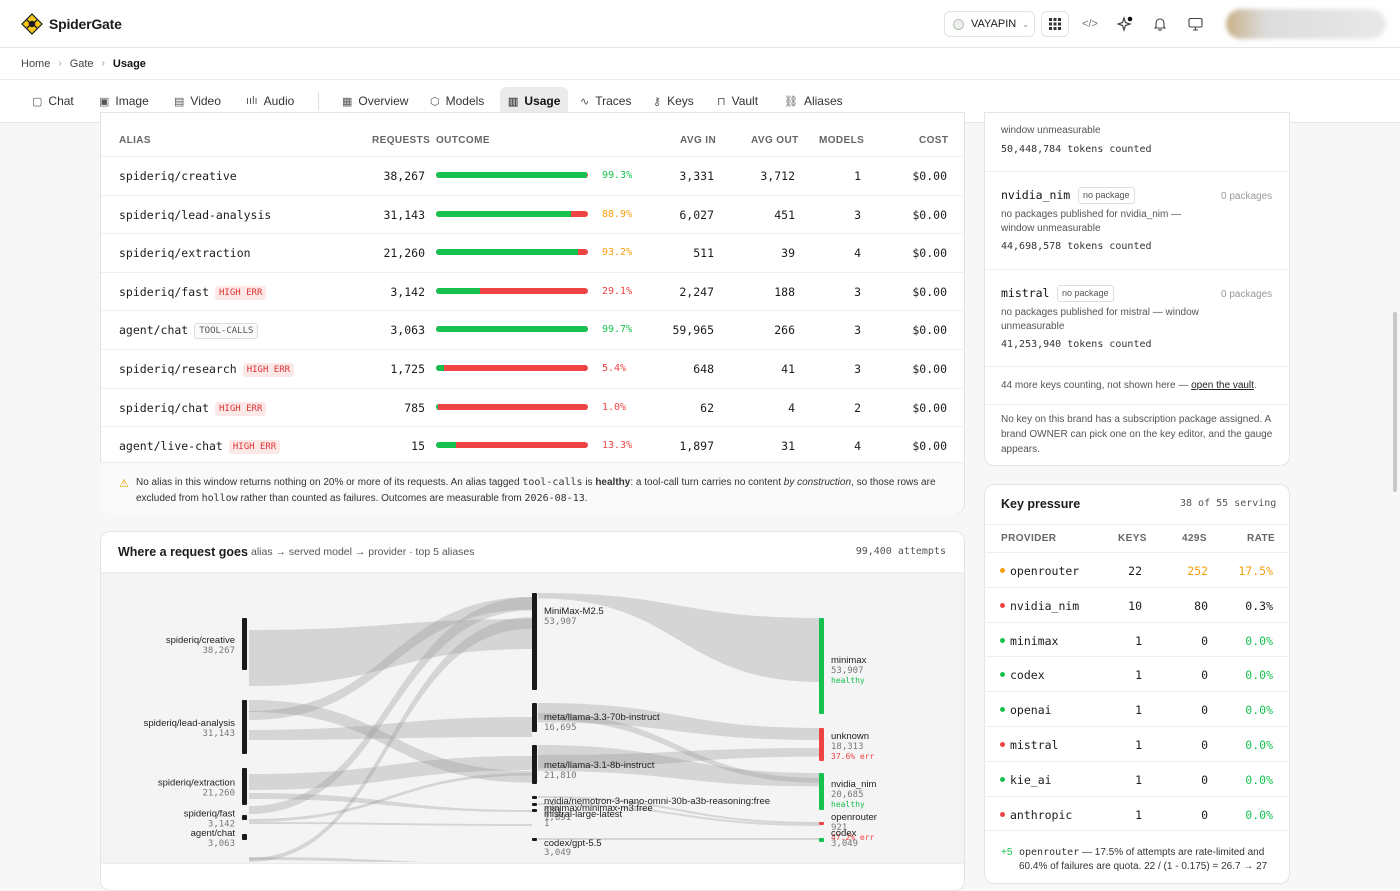  Describe the element at coordinates (700, 24) in the screenshot. I see `top-bar: SpiderGate VAYAPIN ⌄ </>` at that location.